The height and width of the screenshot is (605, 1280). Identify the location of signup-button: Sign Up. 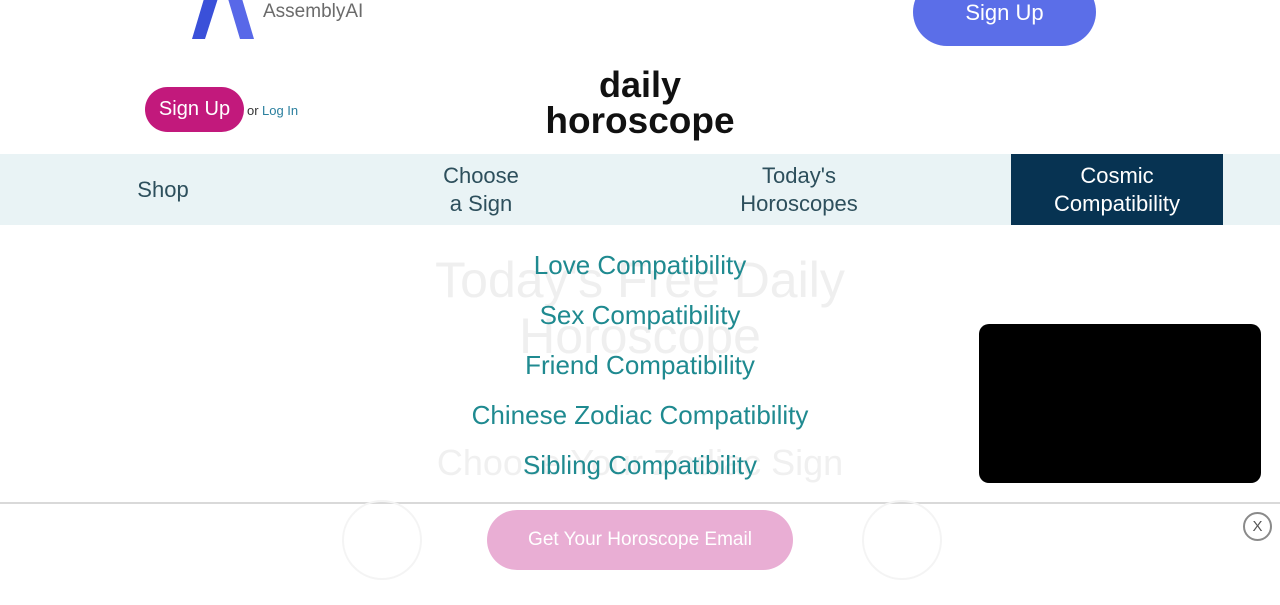
(194, 109).